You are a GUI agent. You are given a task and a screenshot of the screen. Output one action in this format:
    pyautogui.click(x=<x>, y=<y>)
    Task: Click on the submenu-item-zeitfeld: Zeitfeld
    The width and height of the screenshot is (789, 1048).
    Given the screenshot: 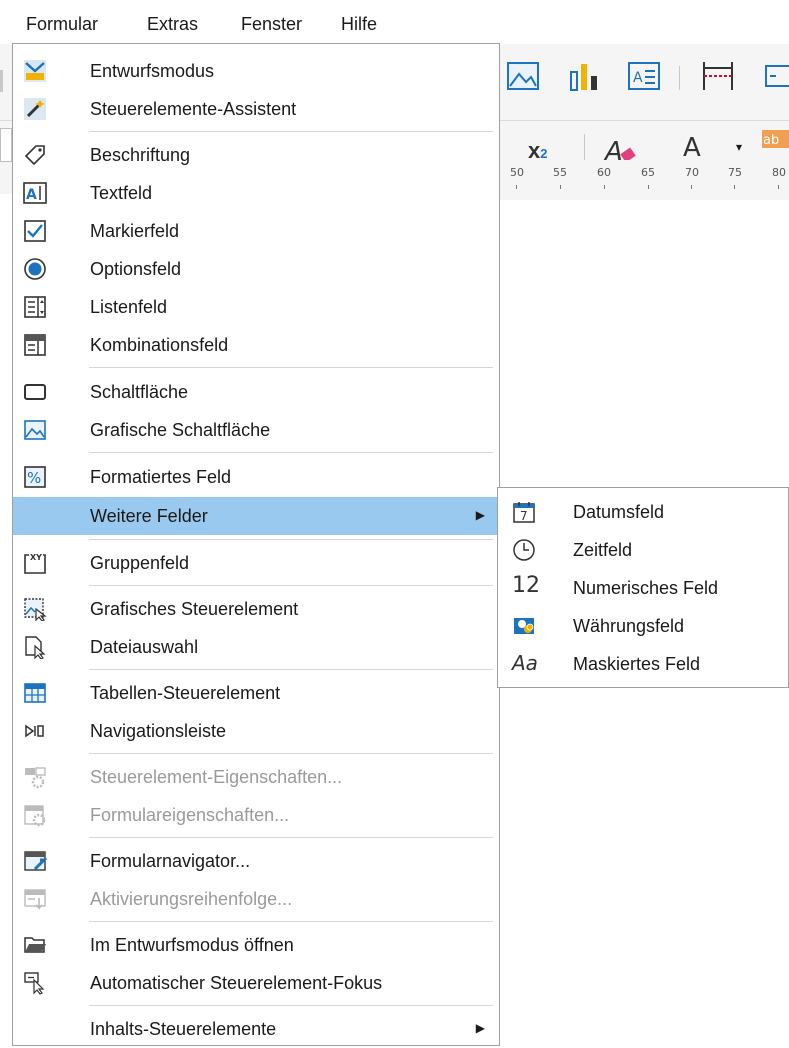 What is the action you would take?
    pyautogui.click(x=643, y=550)
    